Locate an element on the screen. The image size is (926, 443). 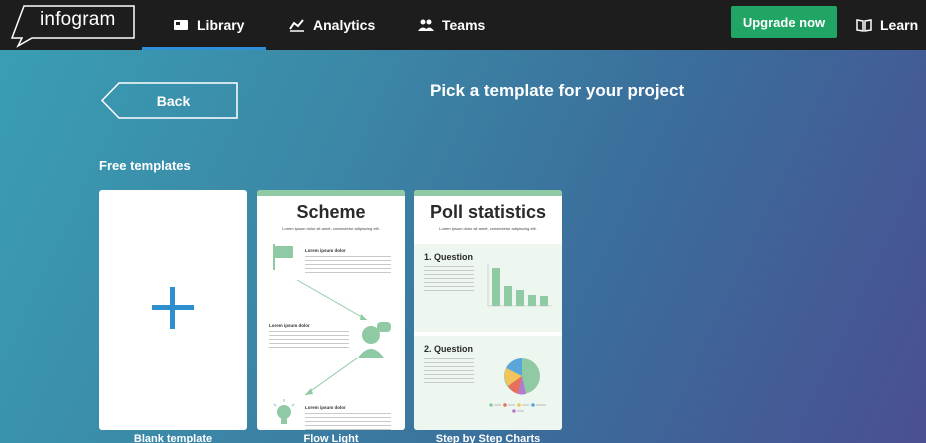
analytics-icon is located at coordinates (296, 25).